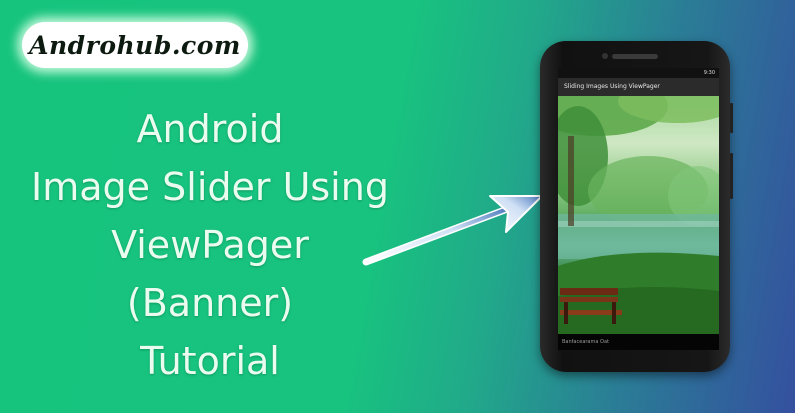 Image resolution: width=795 pixels, height=413 pixels. What do you see at coordinates (709, 73) in the screenshot?
I see `status-time: 9:30` at bounding box center [709, 73].